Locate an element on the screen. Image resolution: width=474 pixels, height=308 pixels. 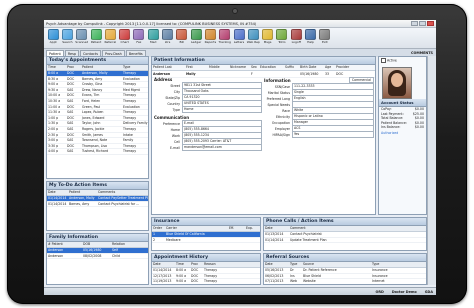
toolbar-button-msgs: Msgs is located at coordinates (267, 38).